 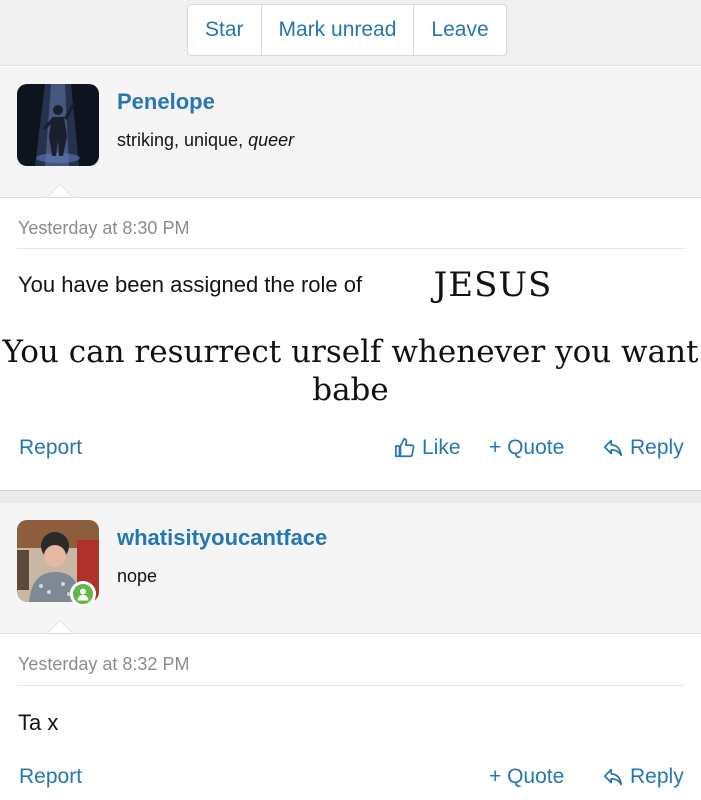 I want to click on user-title: nope, so click(x=137, y=576).